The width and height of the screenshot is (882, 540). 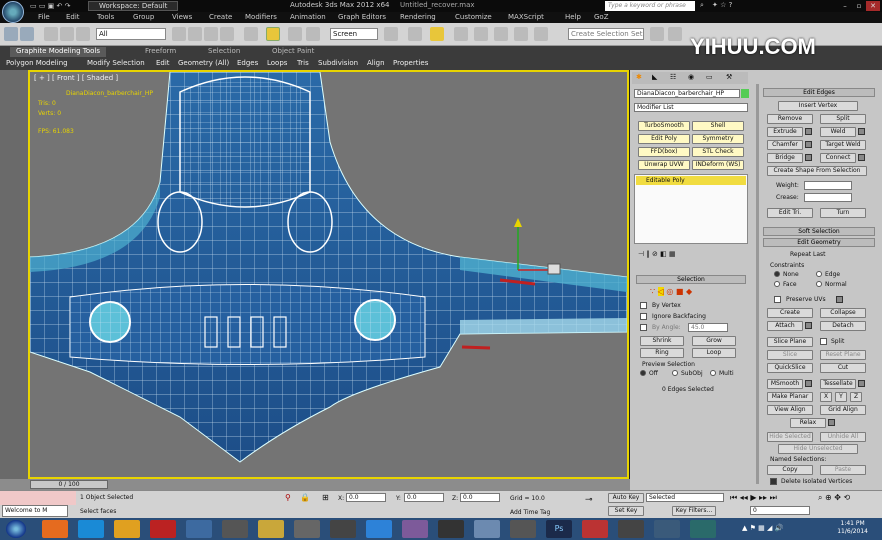 I want to click on current-frame-input: 0, so click(x=780, y=510).